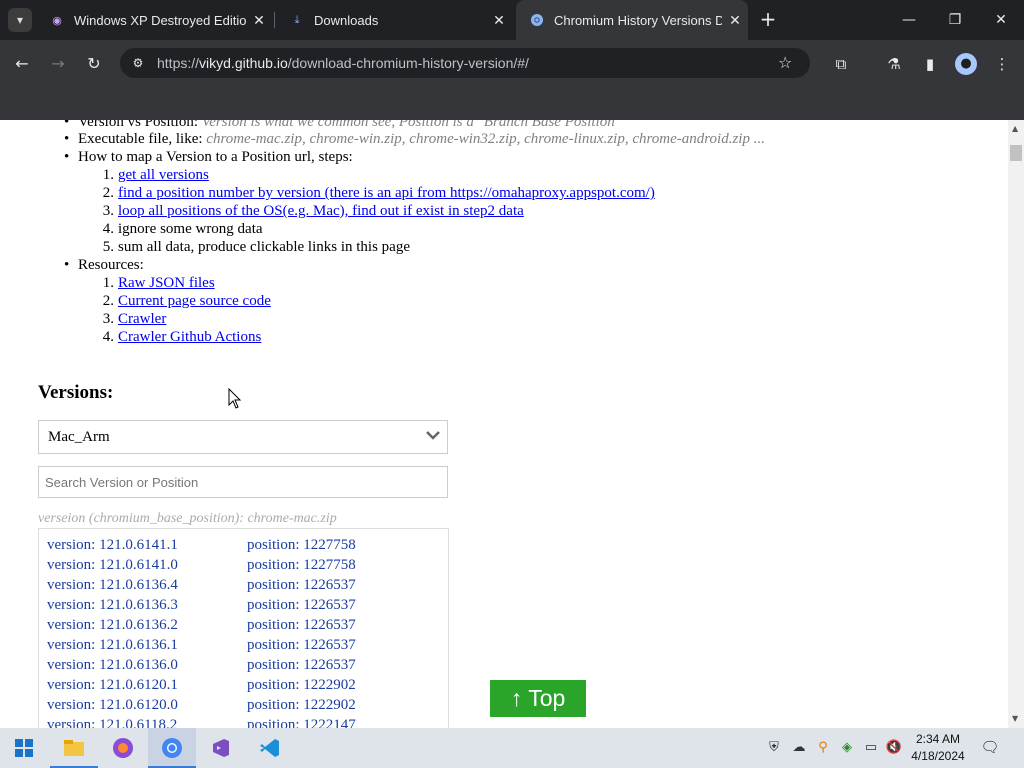  What do you see at coordinates (112, 722) in the screenshot?
I see `version-link: version: 121.0.6118.2` at bounding box center [112, 722].